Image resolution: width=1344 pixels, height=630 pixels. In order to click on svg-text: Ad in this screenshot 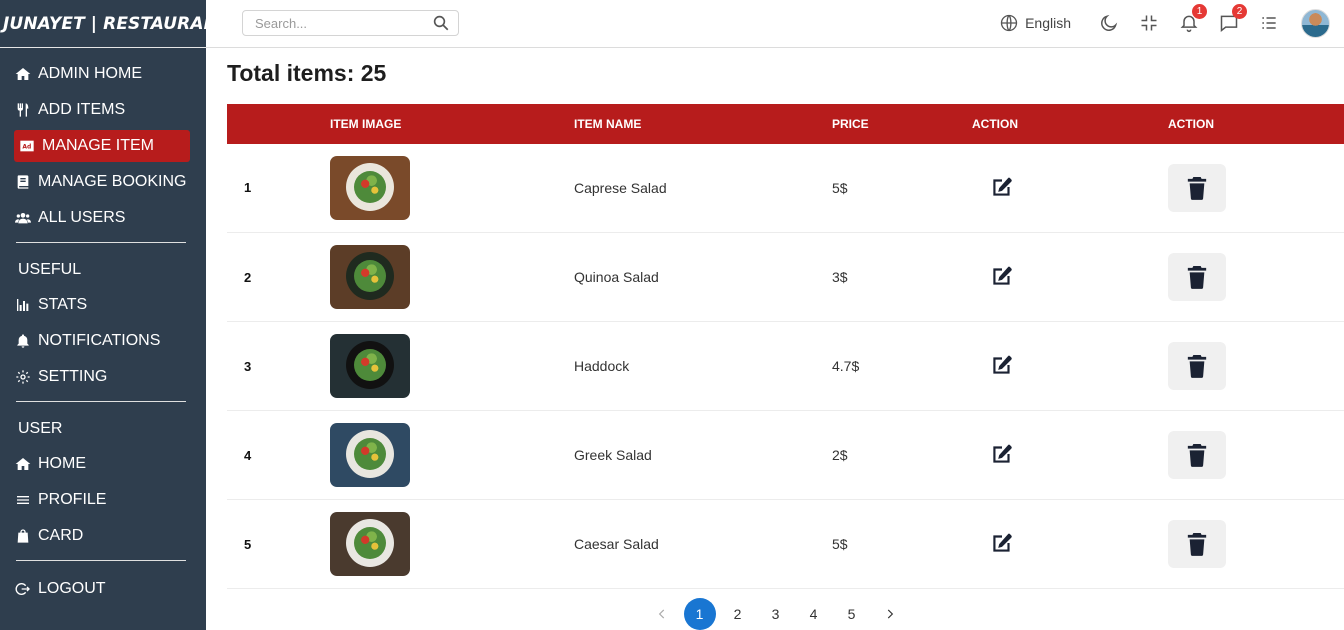, I will do `click(26, 147)`.